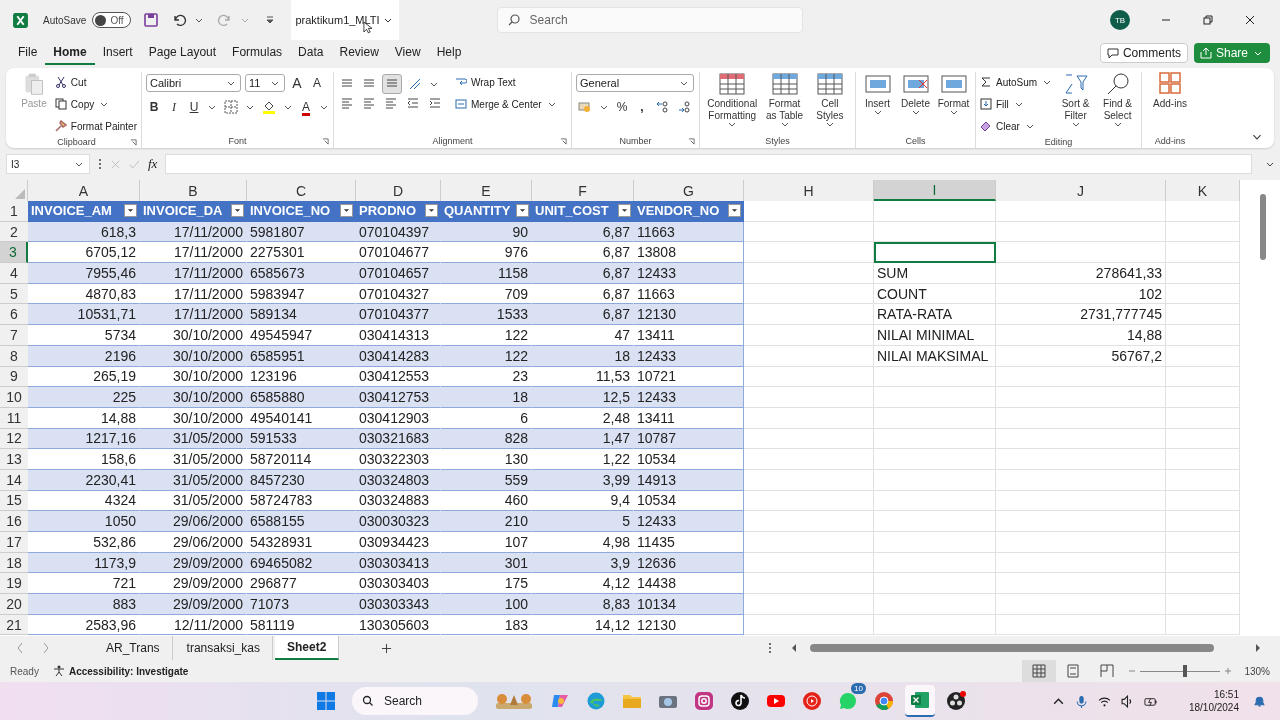 The width and height of the screenshot is (1280, 720). Describe the element at coordinates (953, 93) in the screenshot. I see `cells-button: Format` at that location.